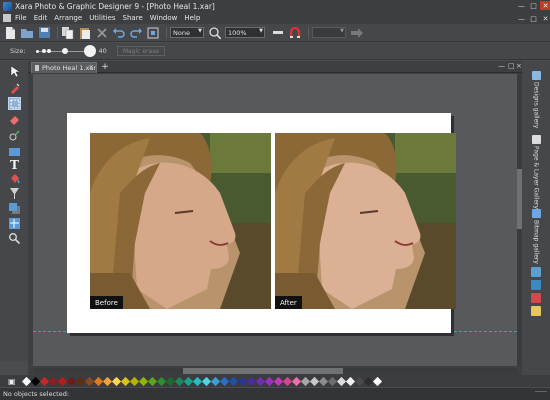  I want to click on slider-thumb, so click(64, 51).